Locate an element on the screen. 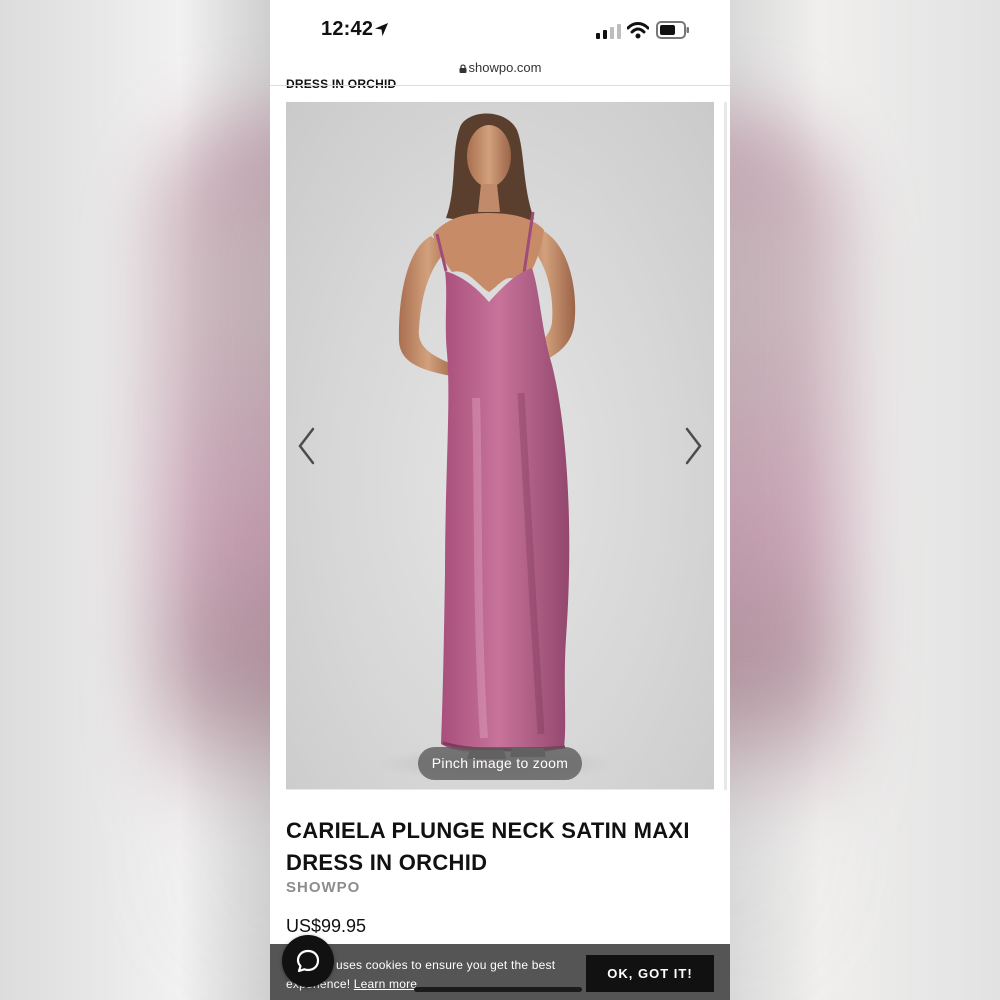  learn-more-link: Learn more is located at coordinates (385, 984).